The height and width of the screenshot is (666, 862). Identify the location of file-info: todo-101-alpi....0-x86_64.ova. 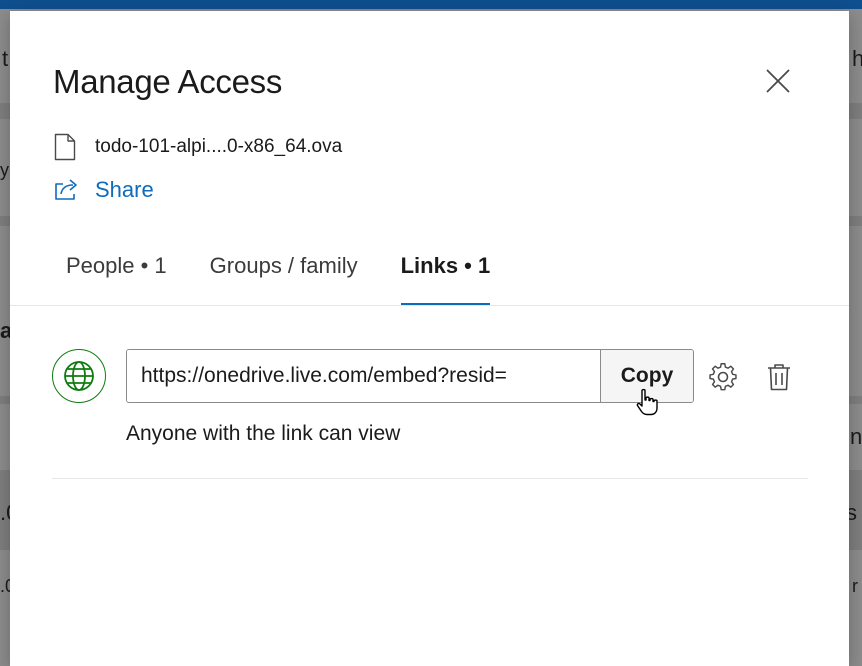
(197, 147).